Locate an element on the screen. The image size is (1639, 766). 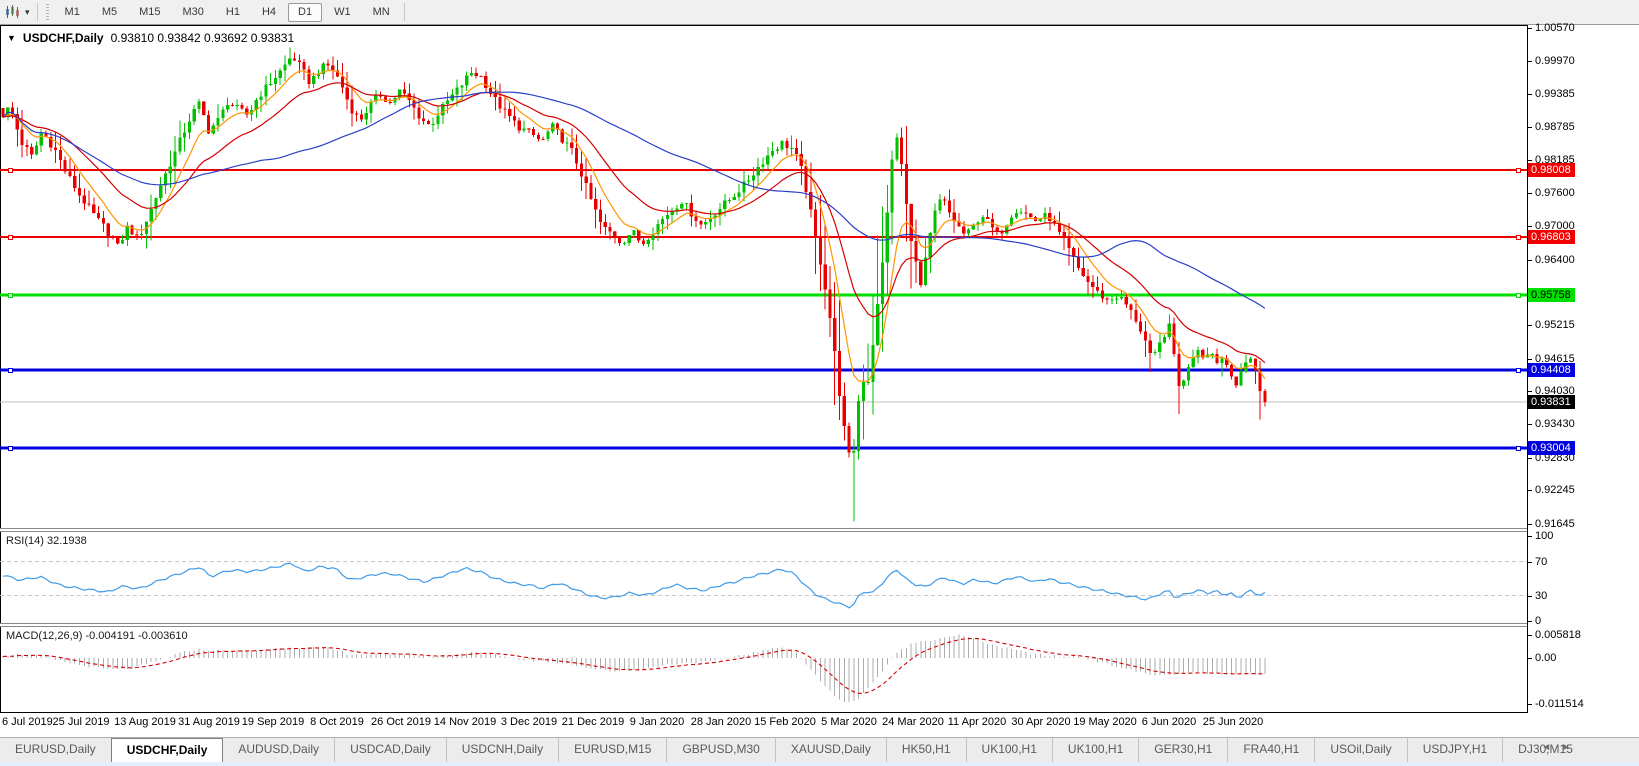
macd-axis-tick: 0.00 is located at coordinates (1546, 658).